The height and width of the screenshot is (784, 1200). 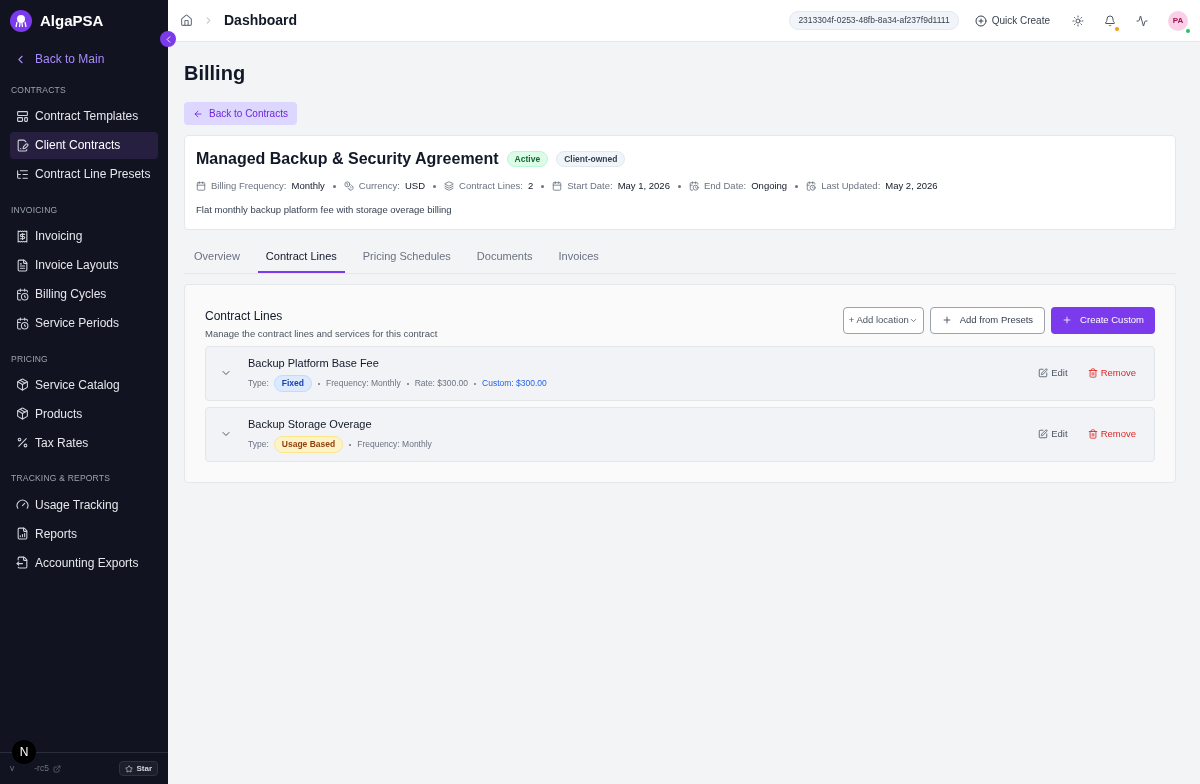 What do you see at coordinates (84, 533) in the screenshot?
I see `sidebar-item: Reports` at bounding box center [84, 533].